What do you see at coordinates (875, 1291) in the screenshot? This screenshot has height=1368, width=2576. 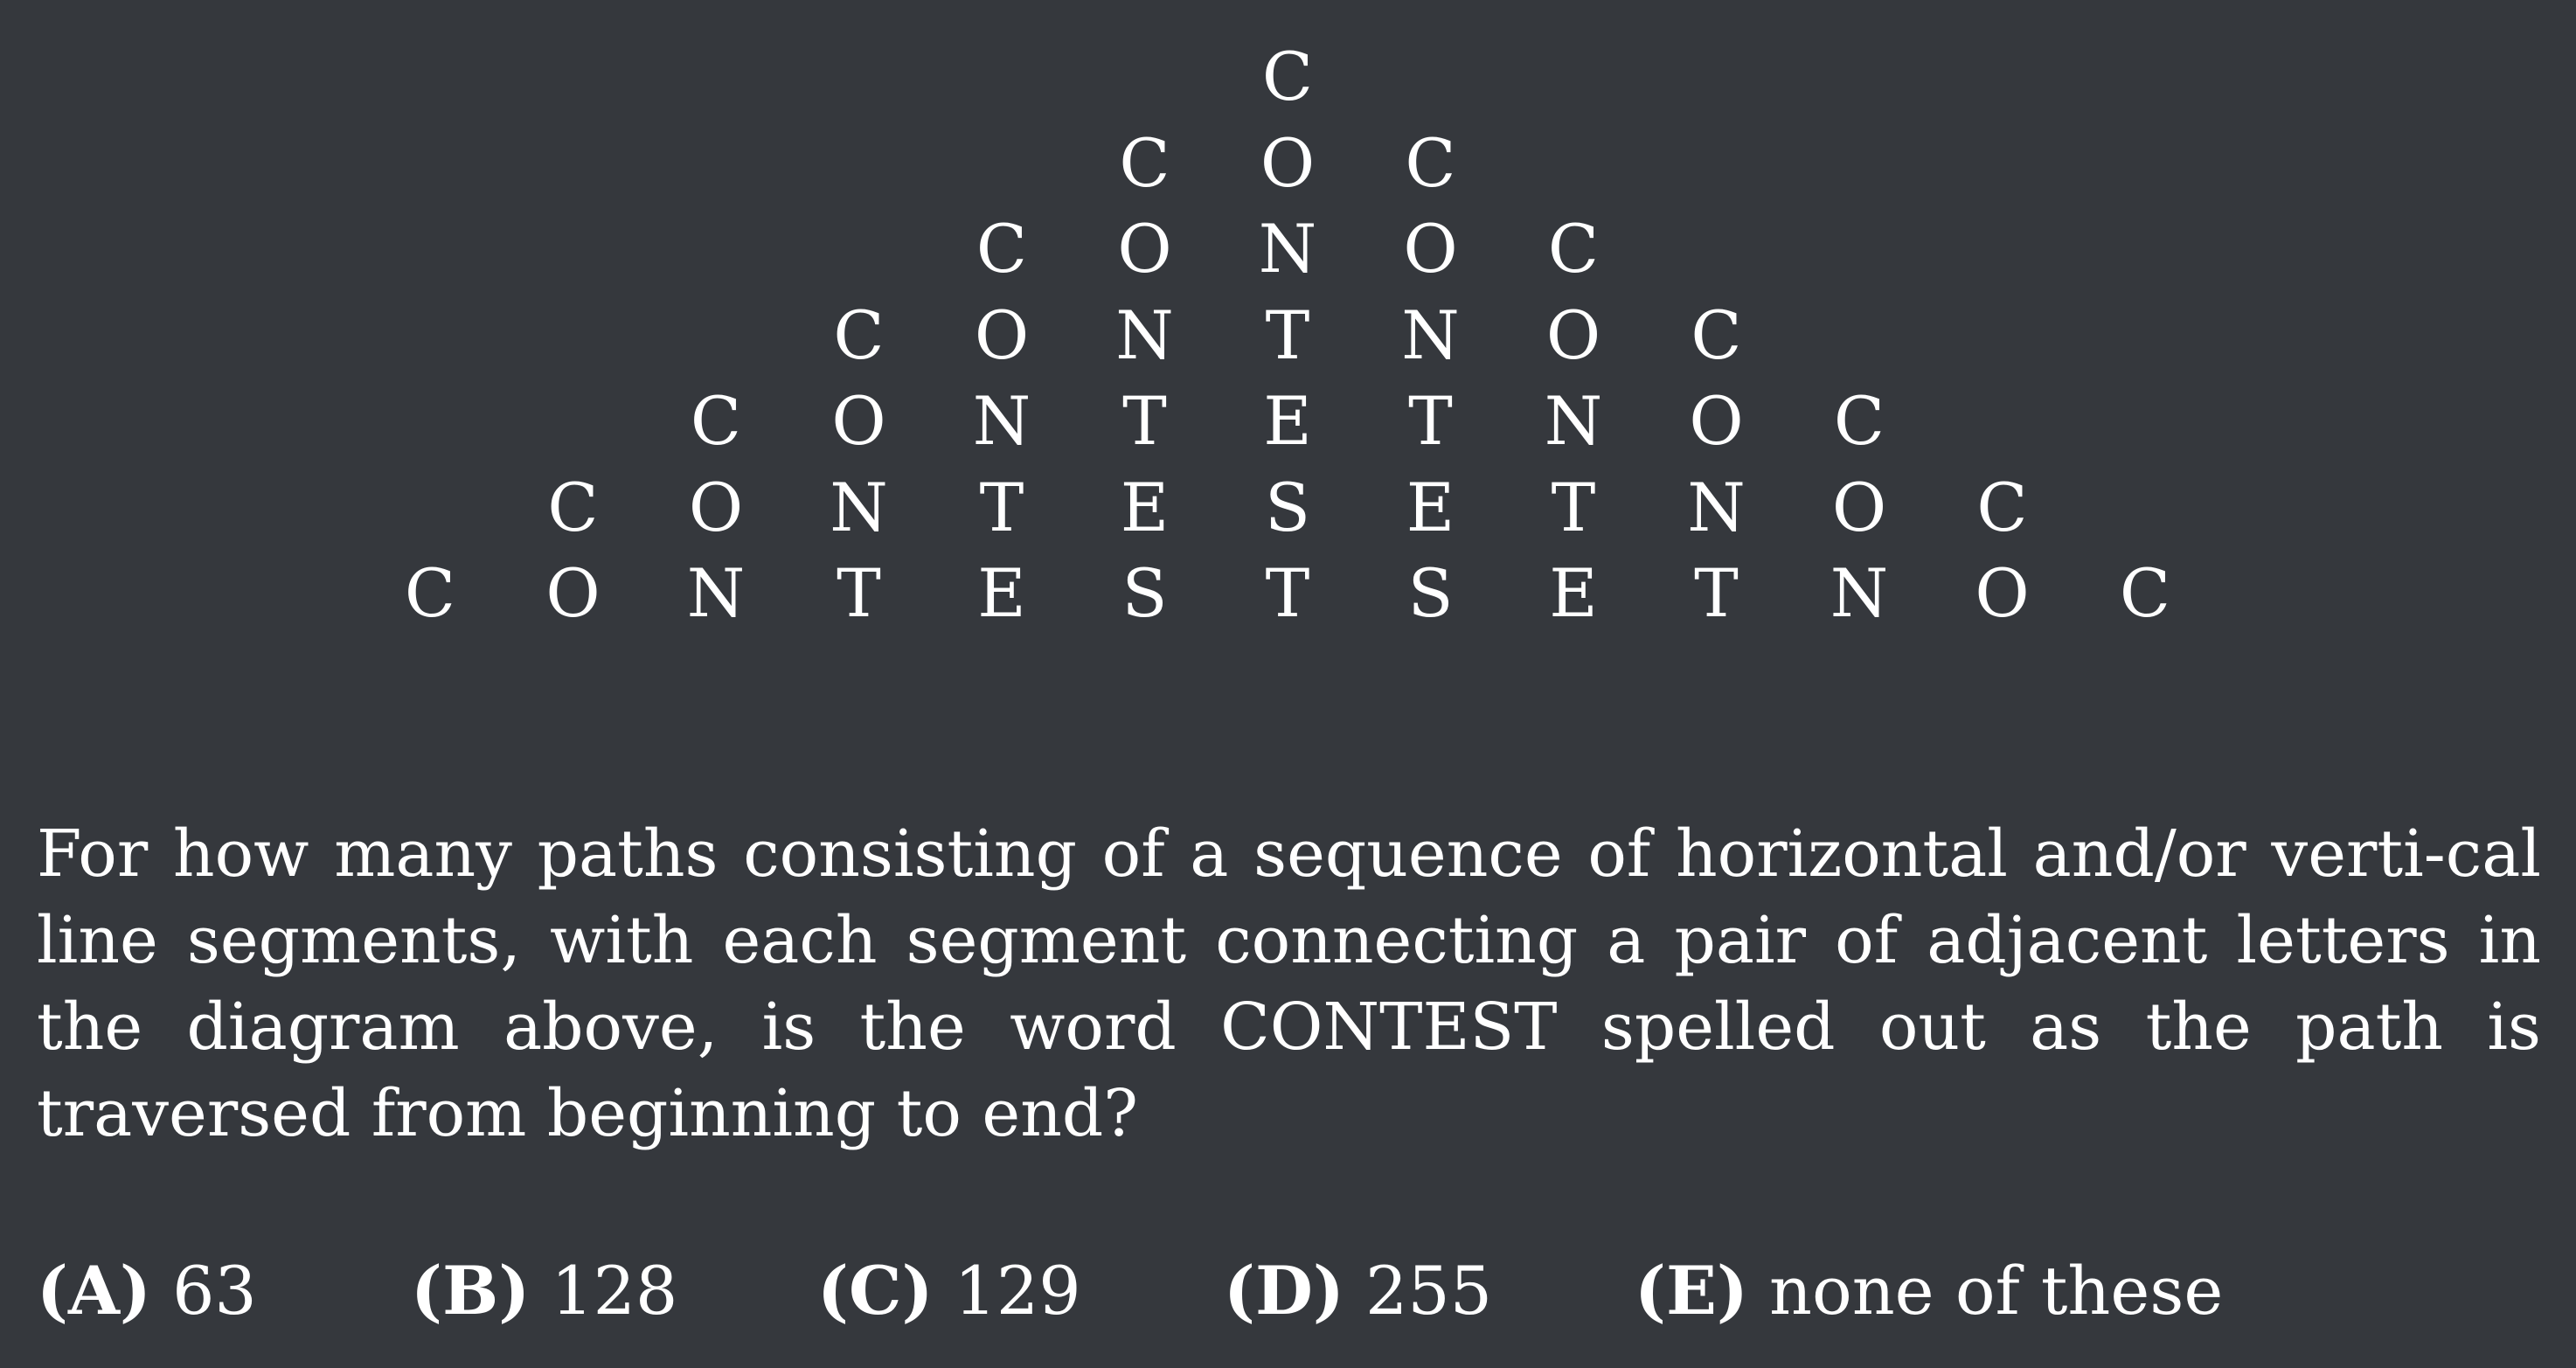 I see `choice-c-label: (C)` at bounding box center [875, 1291].